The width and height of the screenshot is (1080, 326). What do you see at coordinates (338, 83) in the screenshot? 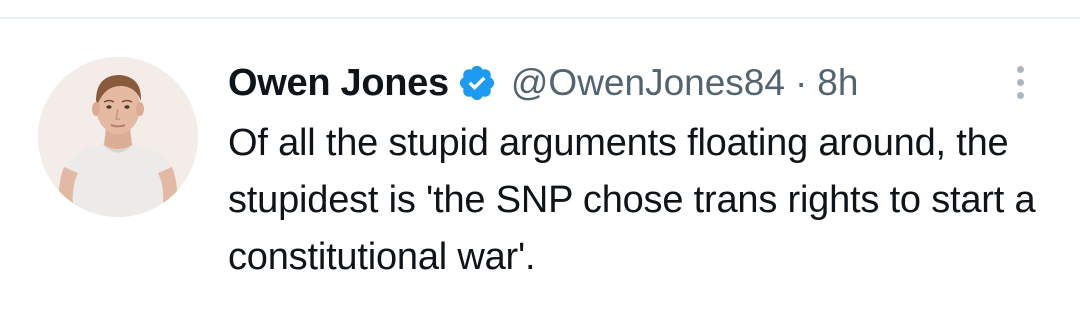
I see `author-display-name: Owen Jones` at bounding box center [338, 83].